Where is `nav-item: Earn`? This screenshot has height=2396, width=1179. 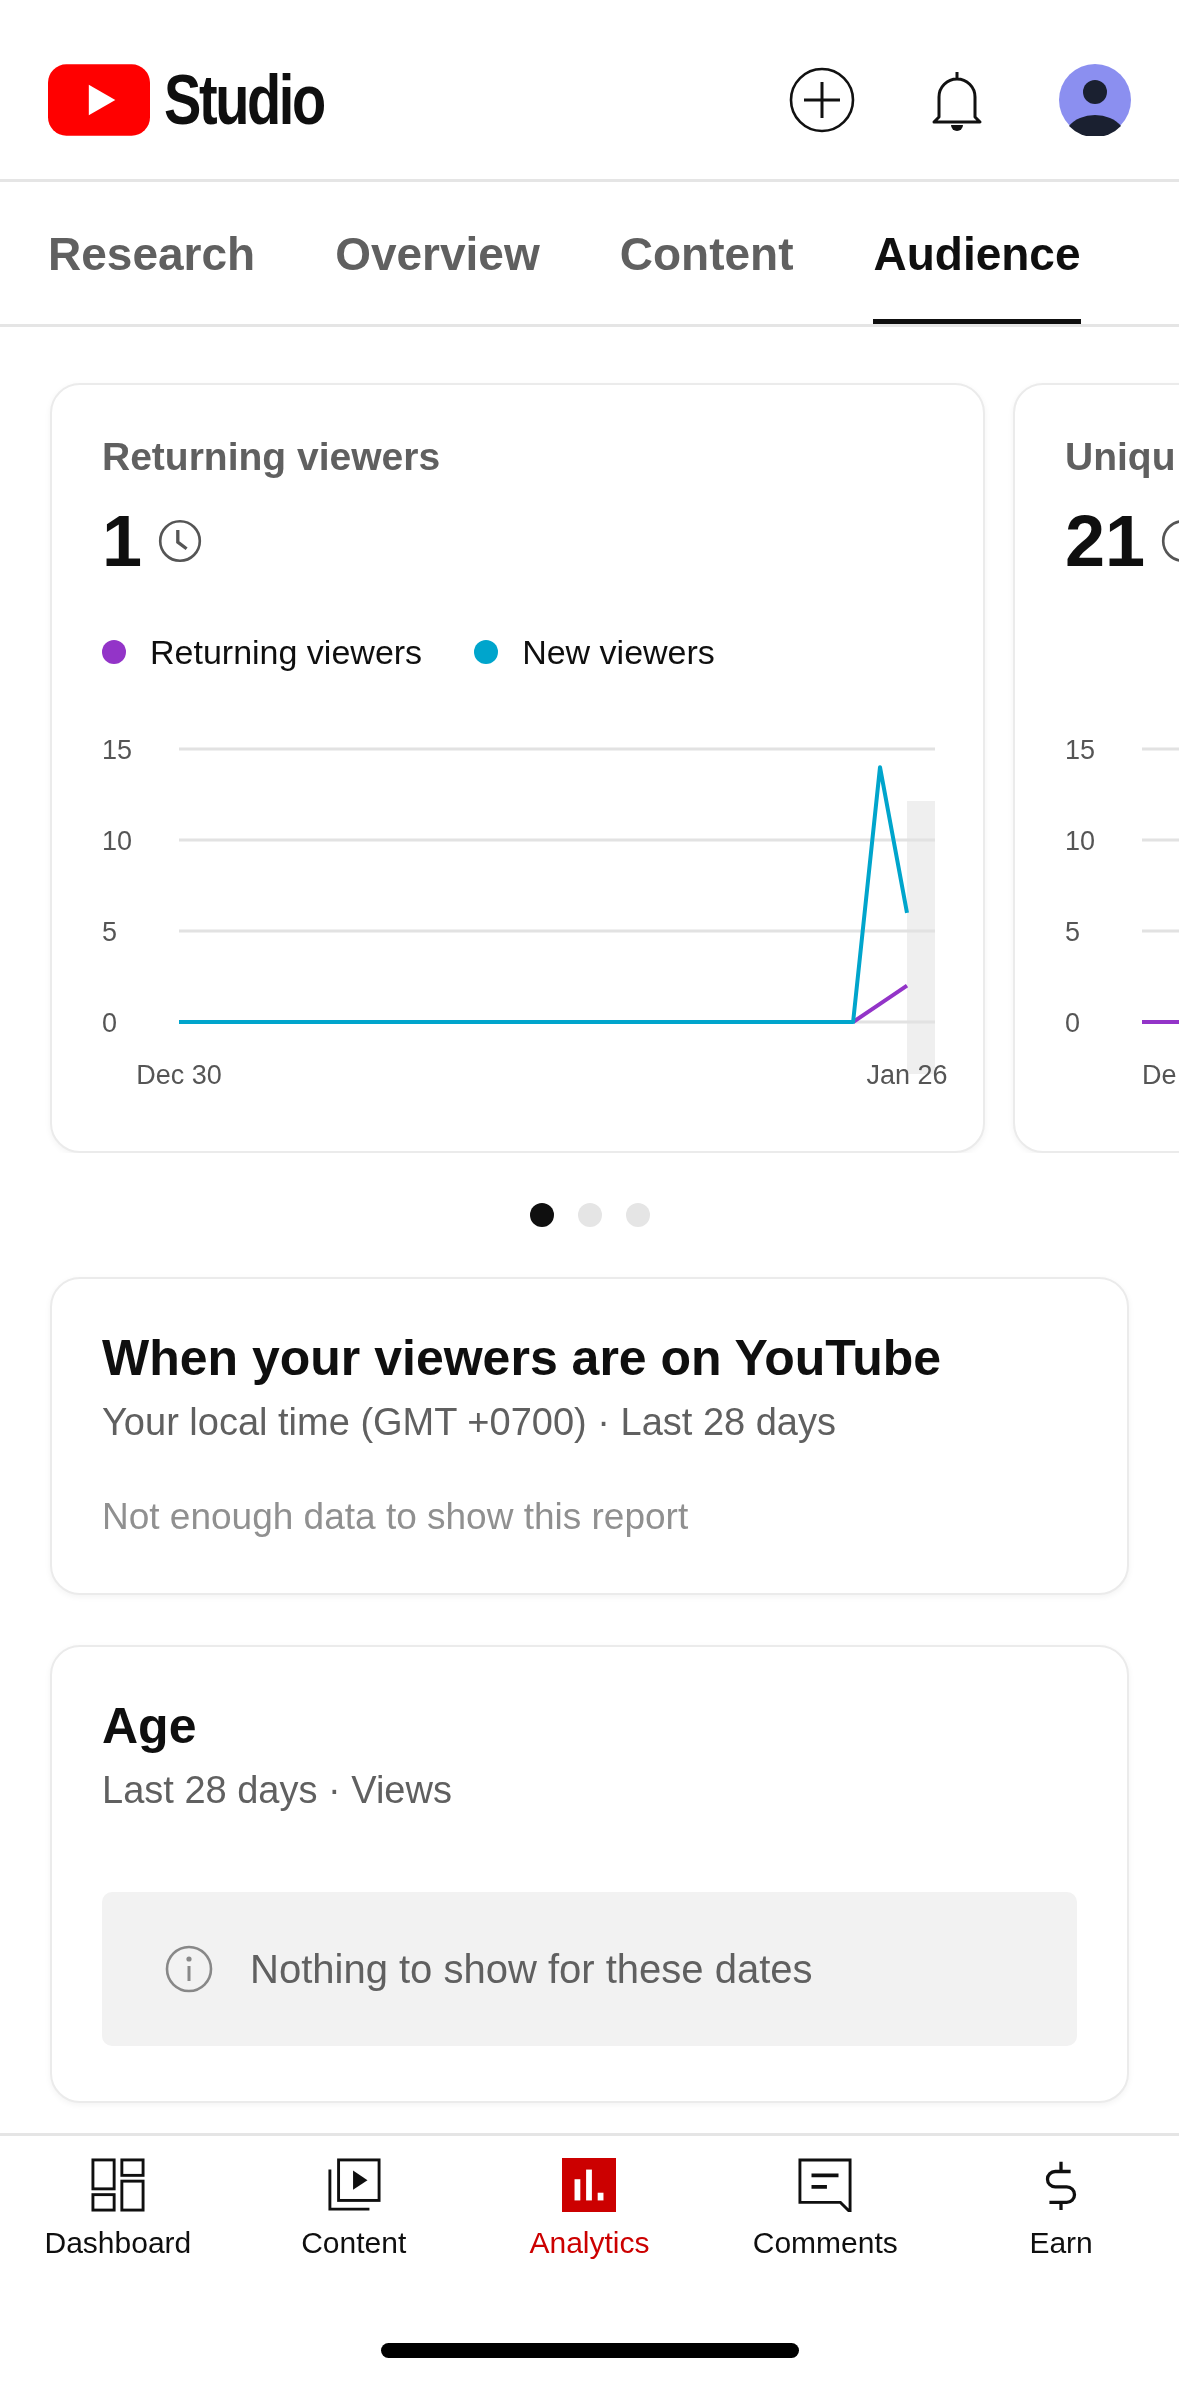 nav-item: Earn is located at coordinates (1061, 2218).